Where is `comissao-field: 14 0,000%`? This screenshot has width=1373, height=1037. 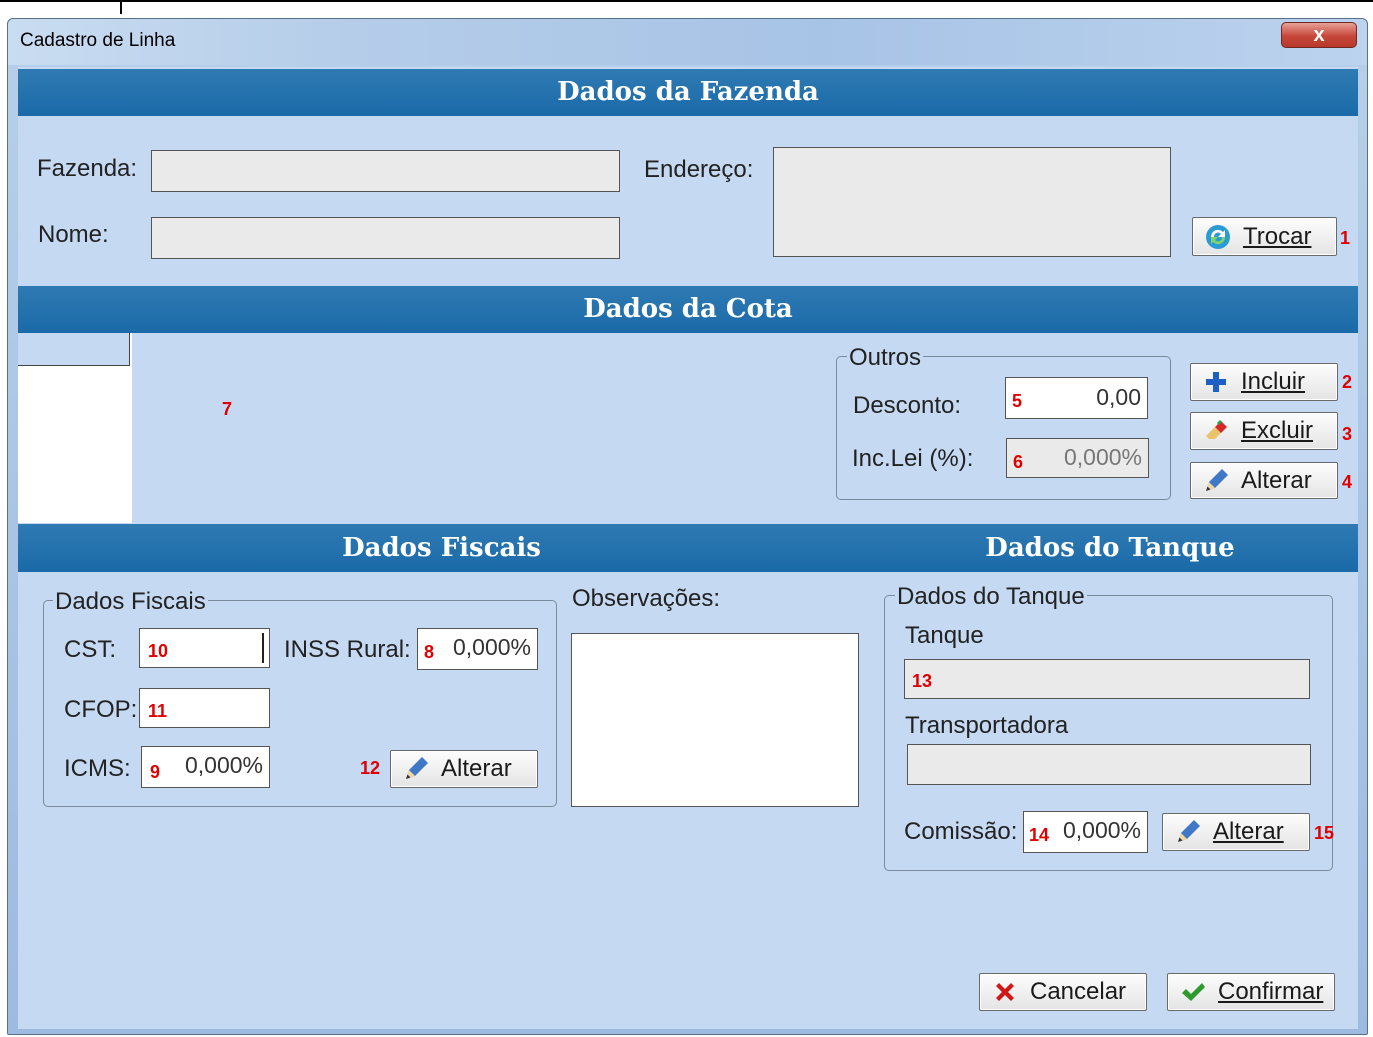 comissao-field: 14 0,000% is located at coordinates (1085, 832).